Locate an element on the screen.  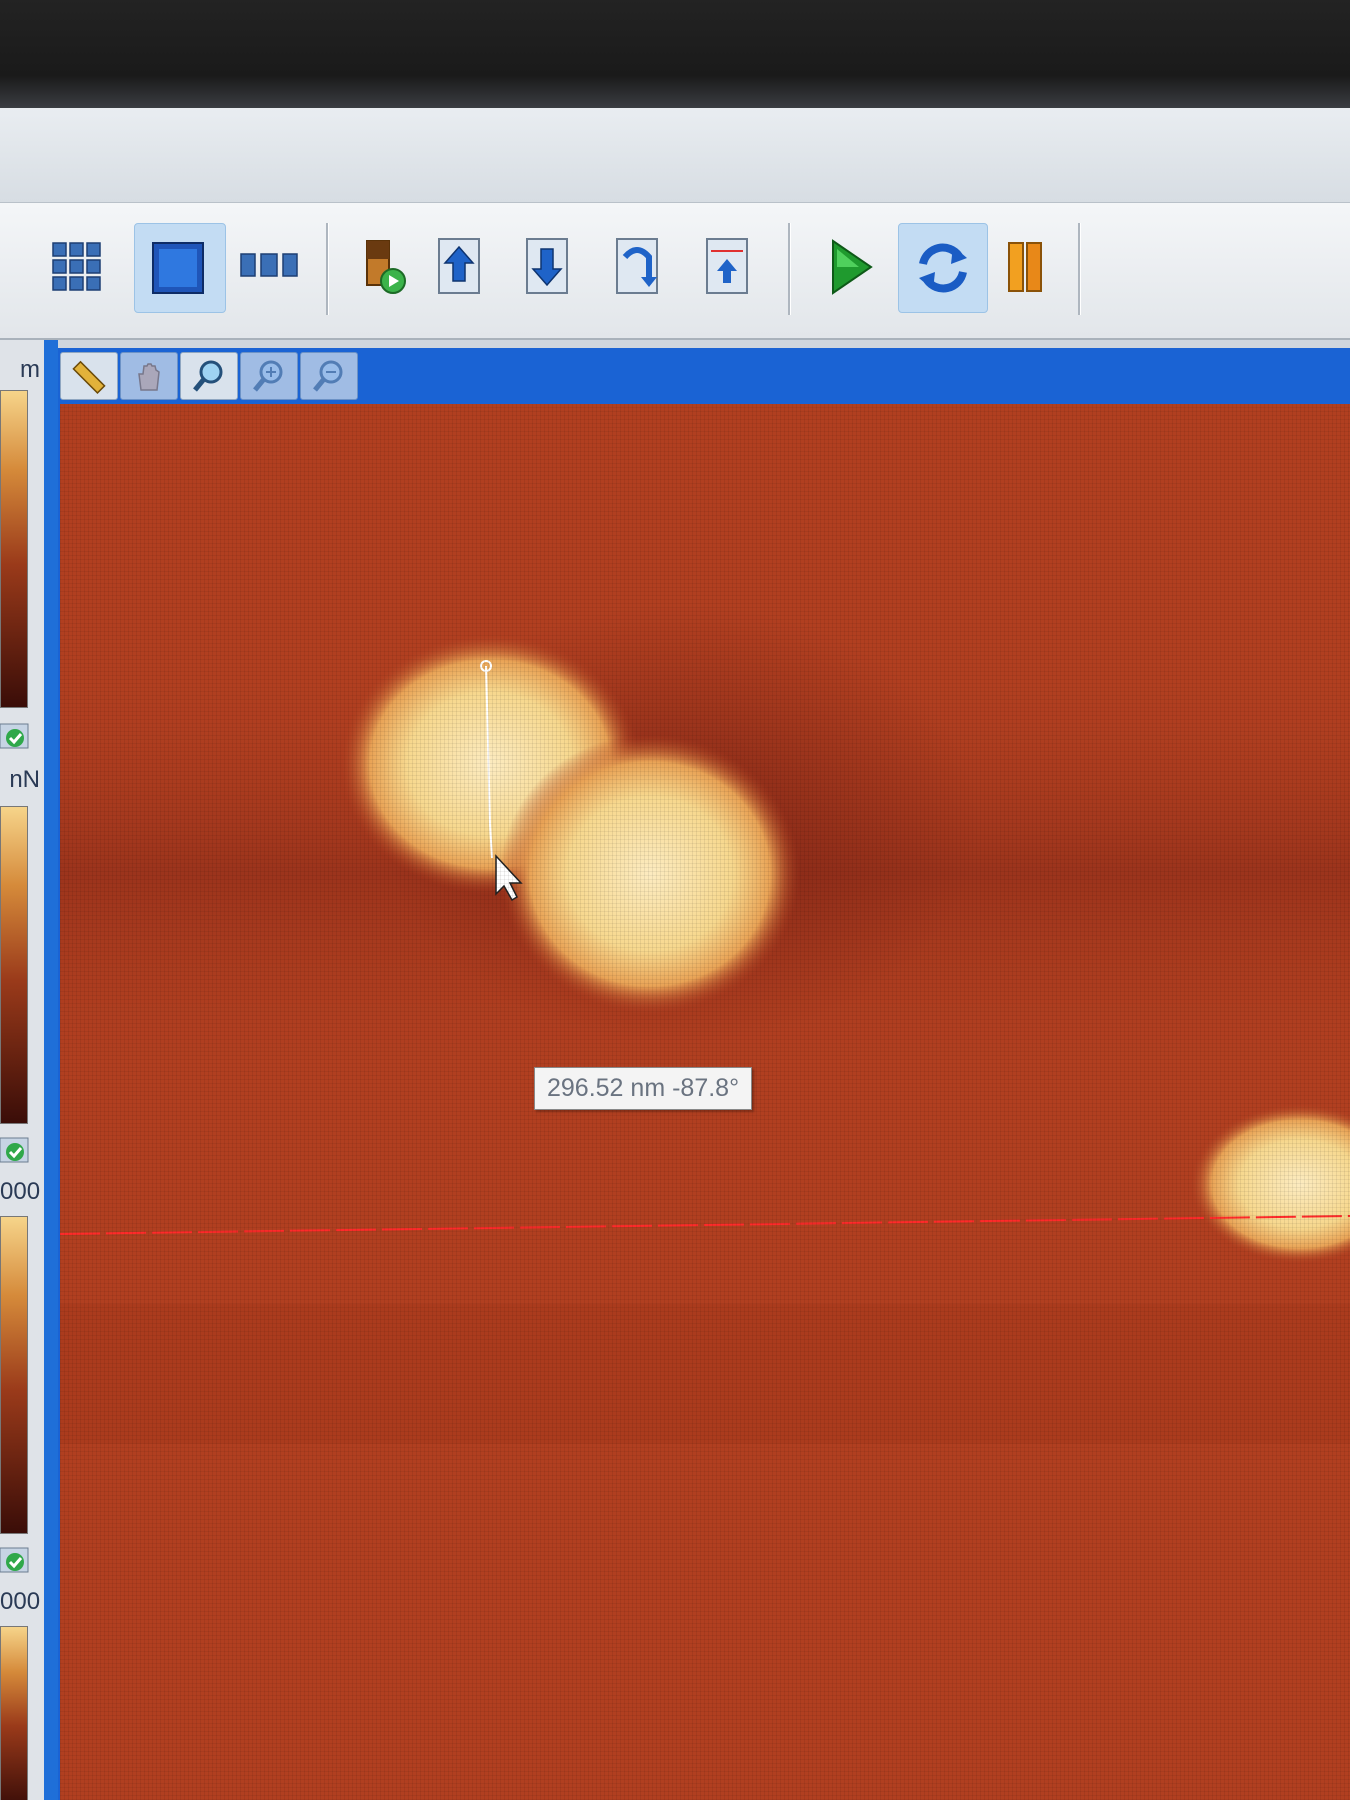
hand-pan-icon is located at coordinates (149, 377).